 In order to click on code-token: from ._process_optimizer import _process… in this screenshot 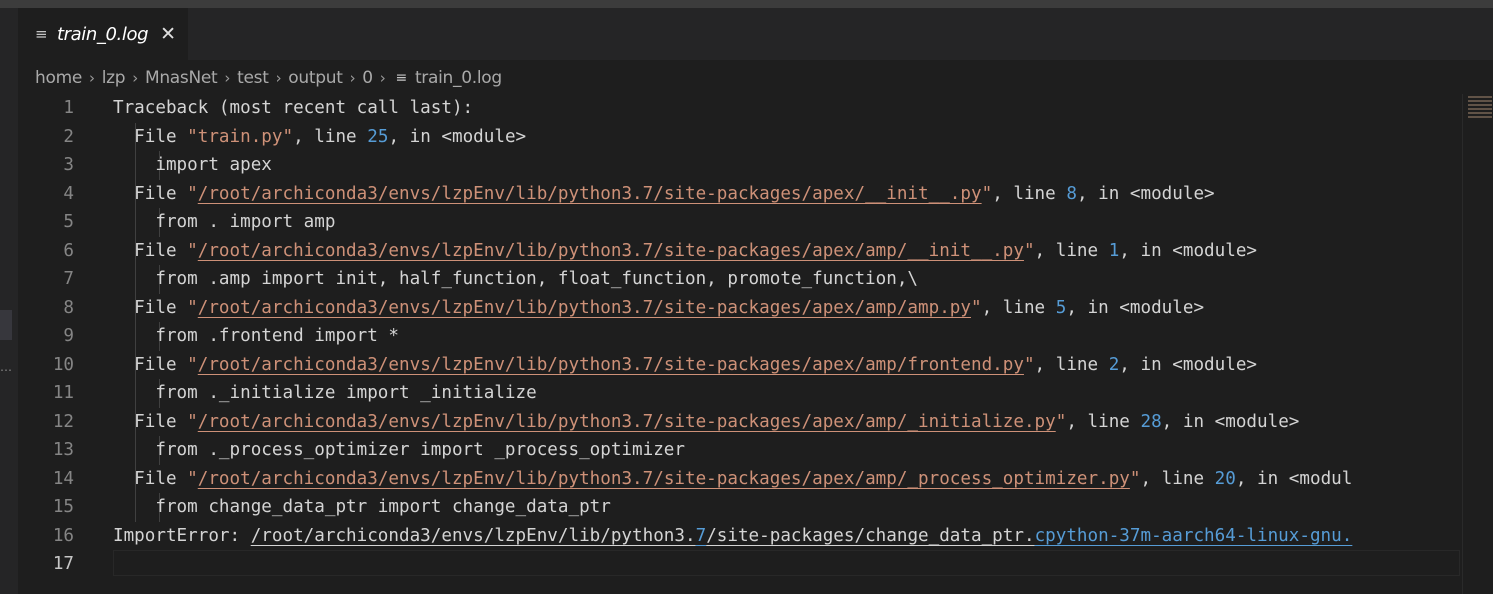, I will do `click(399, 450)`.